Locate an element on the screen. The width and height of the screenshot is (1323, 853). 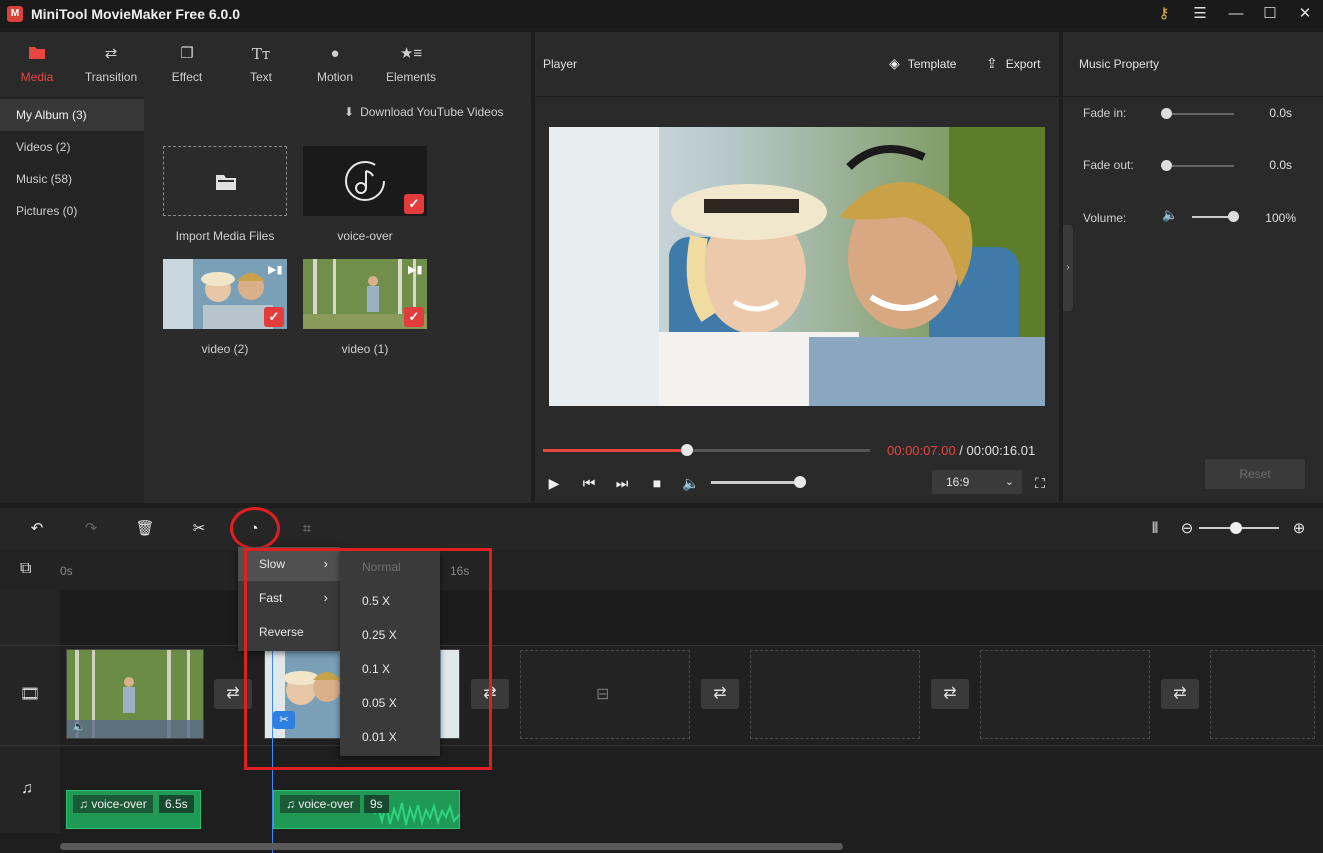
fade-out-slider is located at coordinates (1200, 166).